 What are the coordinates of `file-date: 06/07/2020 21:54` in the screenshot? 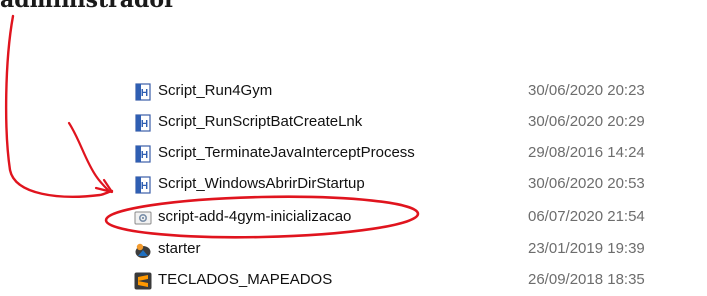 It's located at (586, 216).